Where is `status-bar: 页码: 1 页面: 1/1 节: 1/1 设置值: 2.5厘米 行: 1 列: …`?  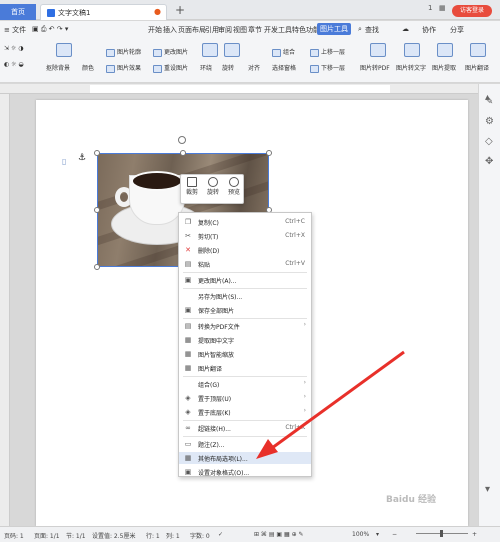
status-bar: 页码: 1 页面: 1/1 节: 1/1 设置值: 2.5厘米 行: 1 列: … is located at coordinates (250, 534).